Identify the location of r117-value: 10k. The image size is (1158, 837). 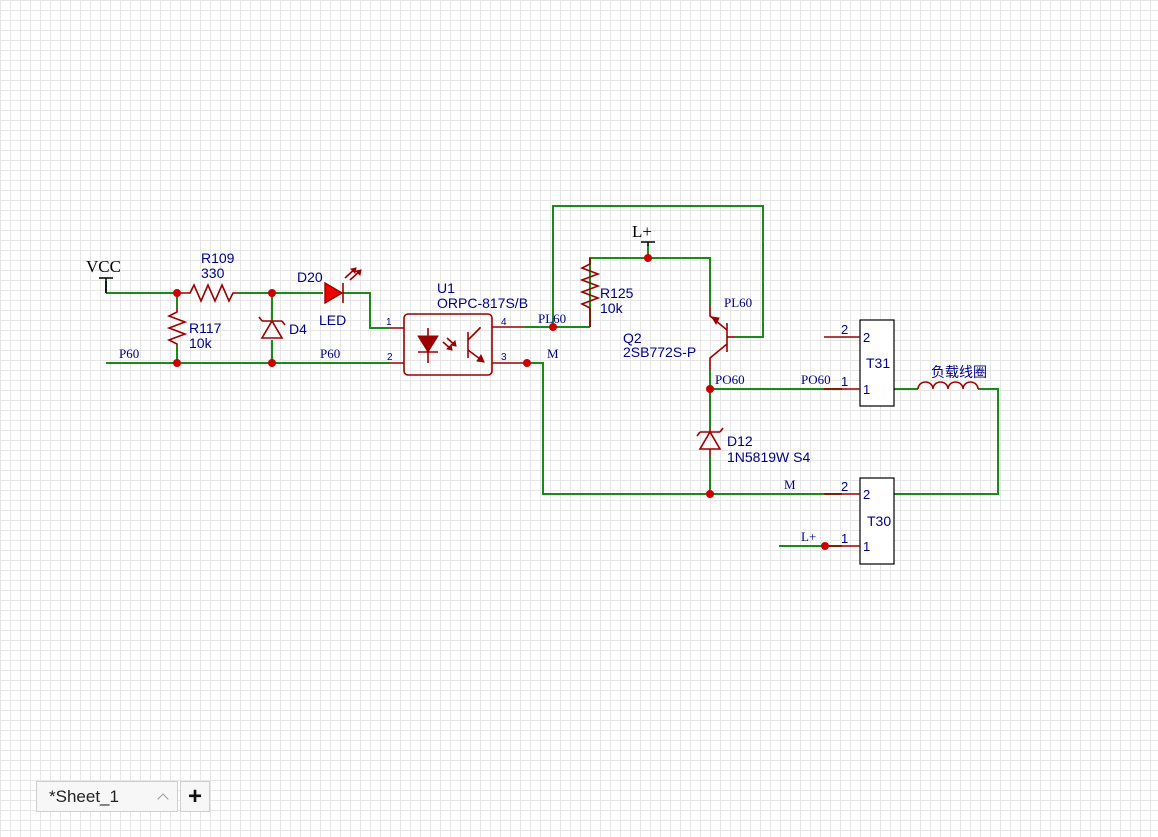
(201, 343).